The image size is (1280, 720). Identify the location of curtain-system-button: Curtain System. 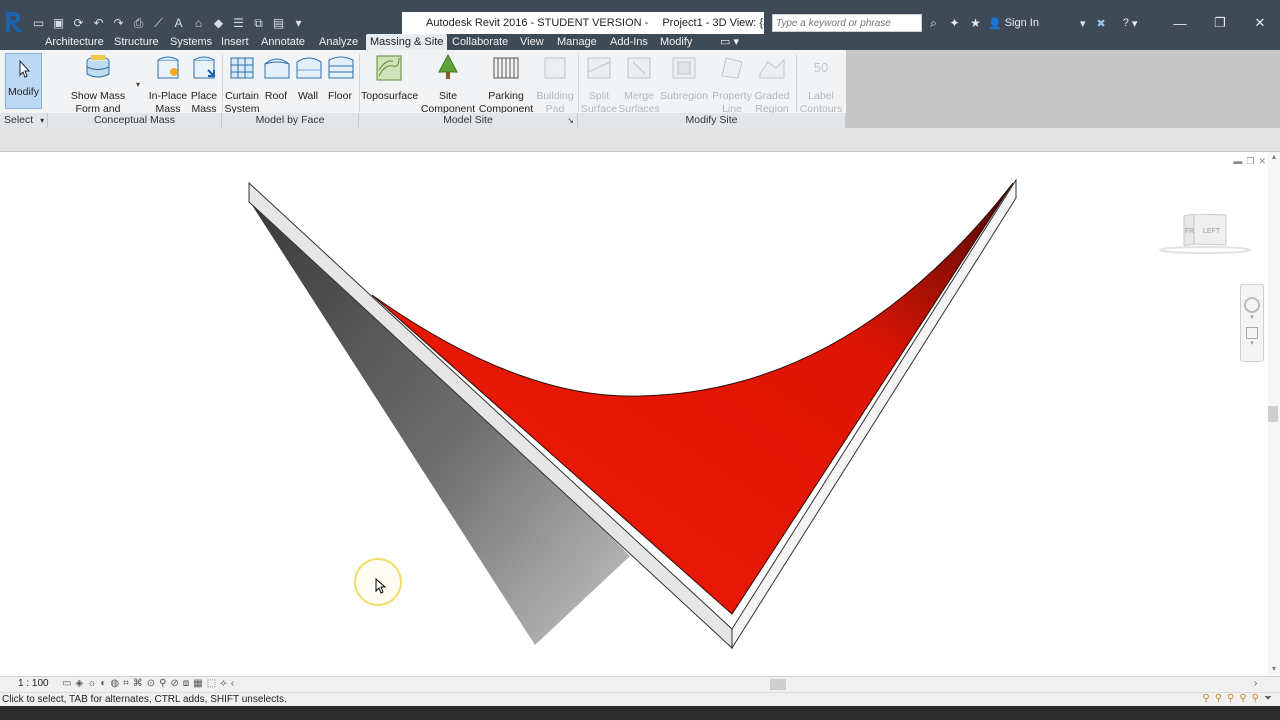
(242, 82).